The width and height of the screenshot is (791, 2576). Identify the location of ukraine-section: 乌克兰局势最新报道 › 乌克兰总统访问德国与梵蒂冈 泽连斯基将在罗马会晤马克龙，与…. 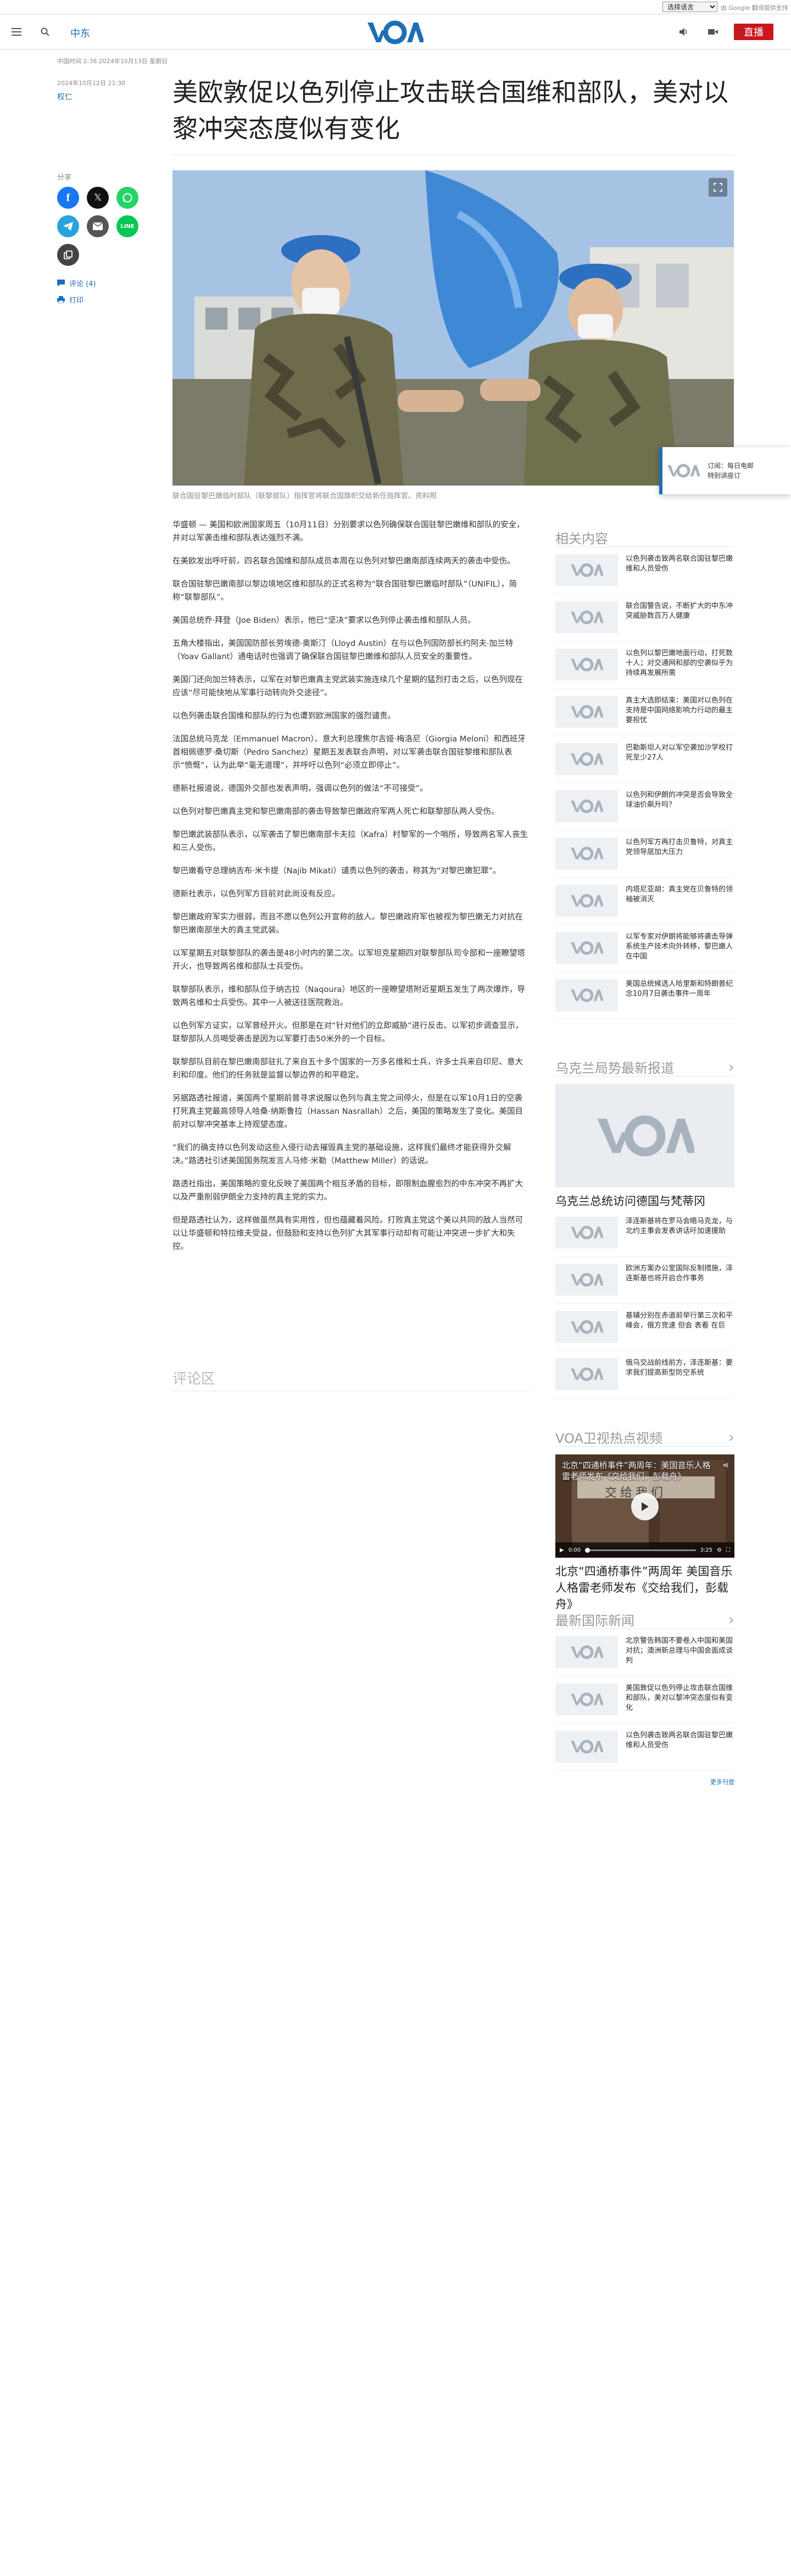
(645, 1228).